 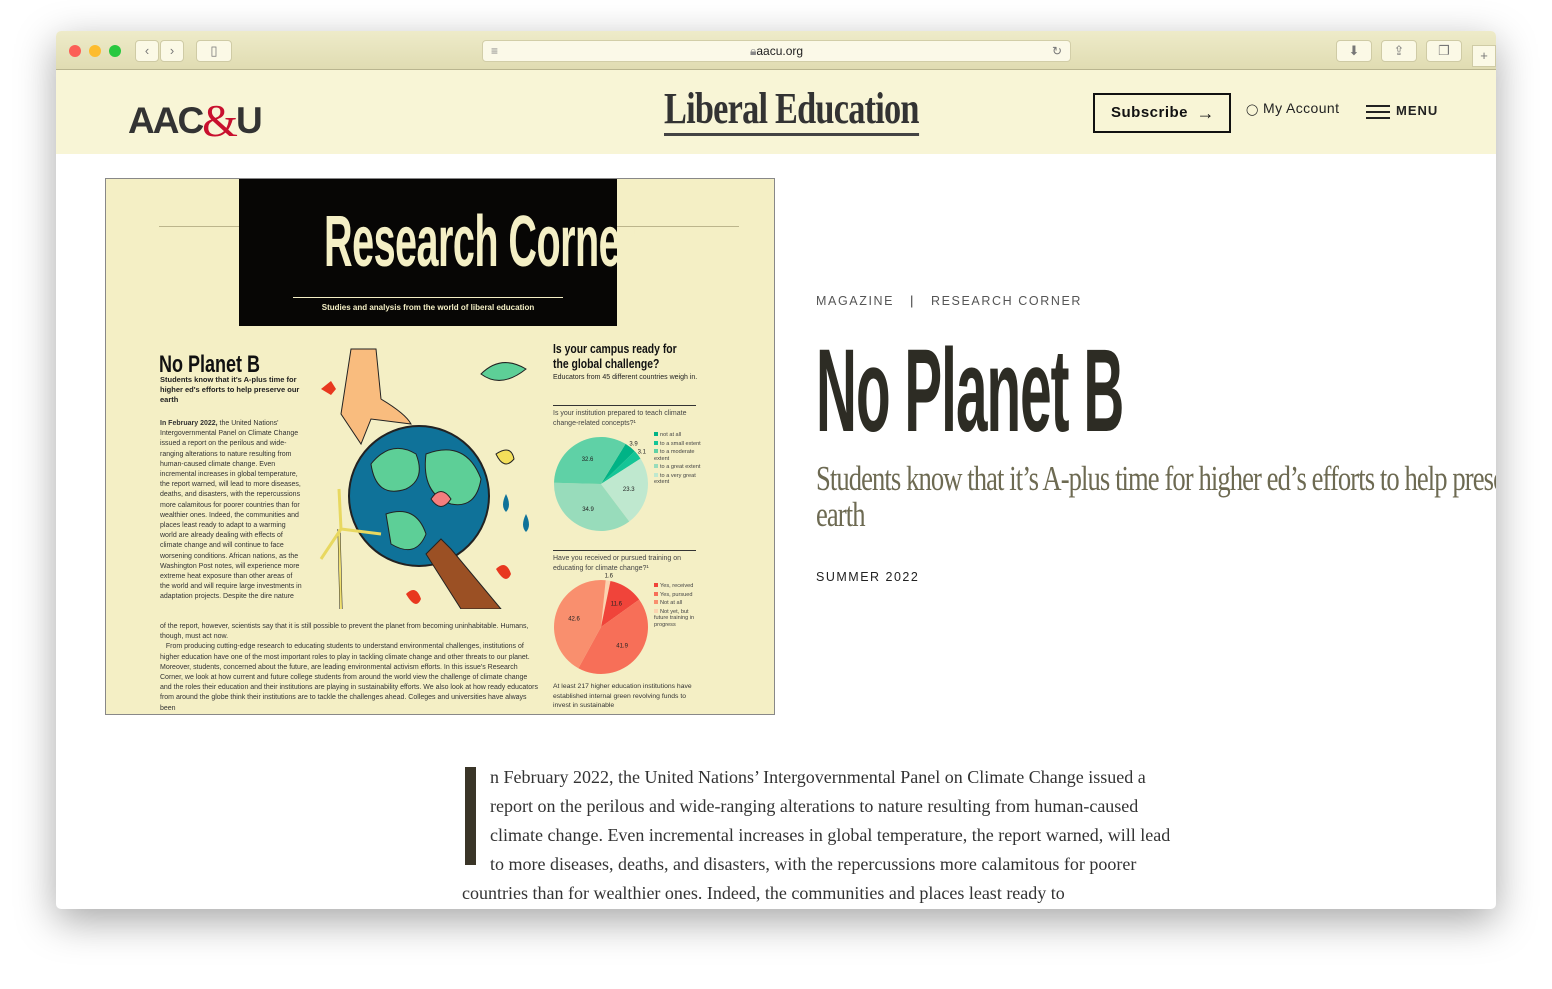 I want to click on browser-toolbar: ‹ › ▯ ≡ 🔒︎aacu.org ↻ ⬇ ⇪ ❐ +, so click(x=776, y=50).